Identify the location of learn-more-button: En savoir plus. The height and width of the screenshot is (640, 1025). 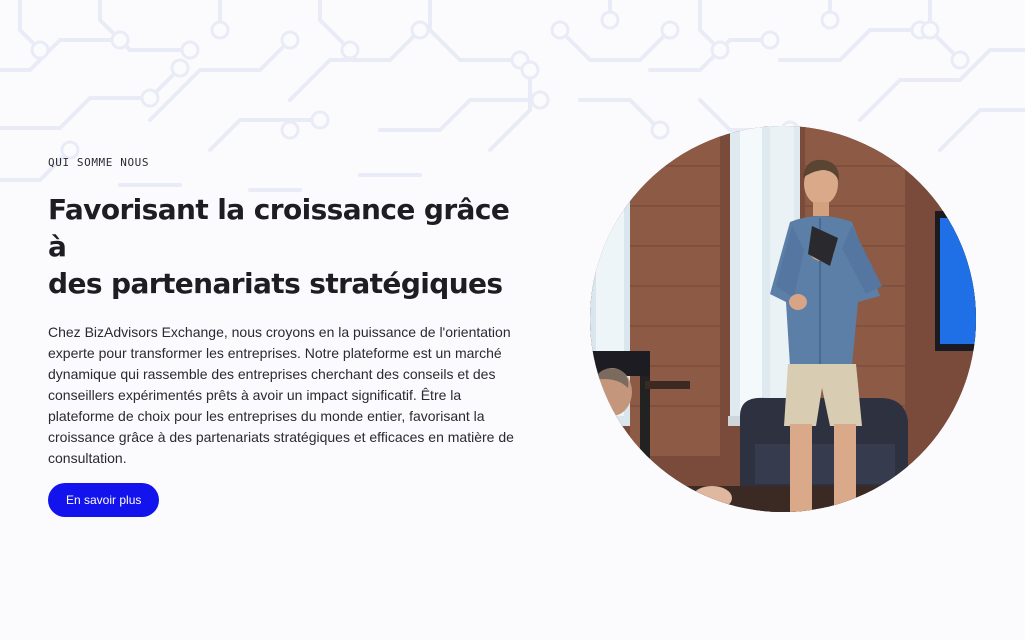
(104, 500).